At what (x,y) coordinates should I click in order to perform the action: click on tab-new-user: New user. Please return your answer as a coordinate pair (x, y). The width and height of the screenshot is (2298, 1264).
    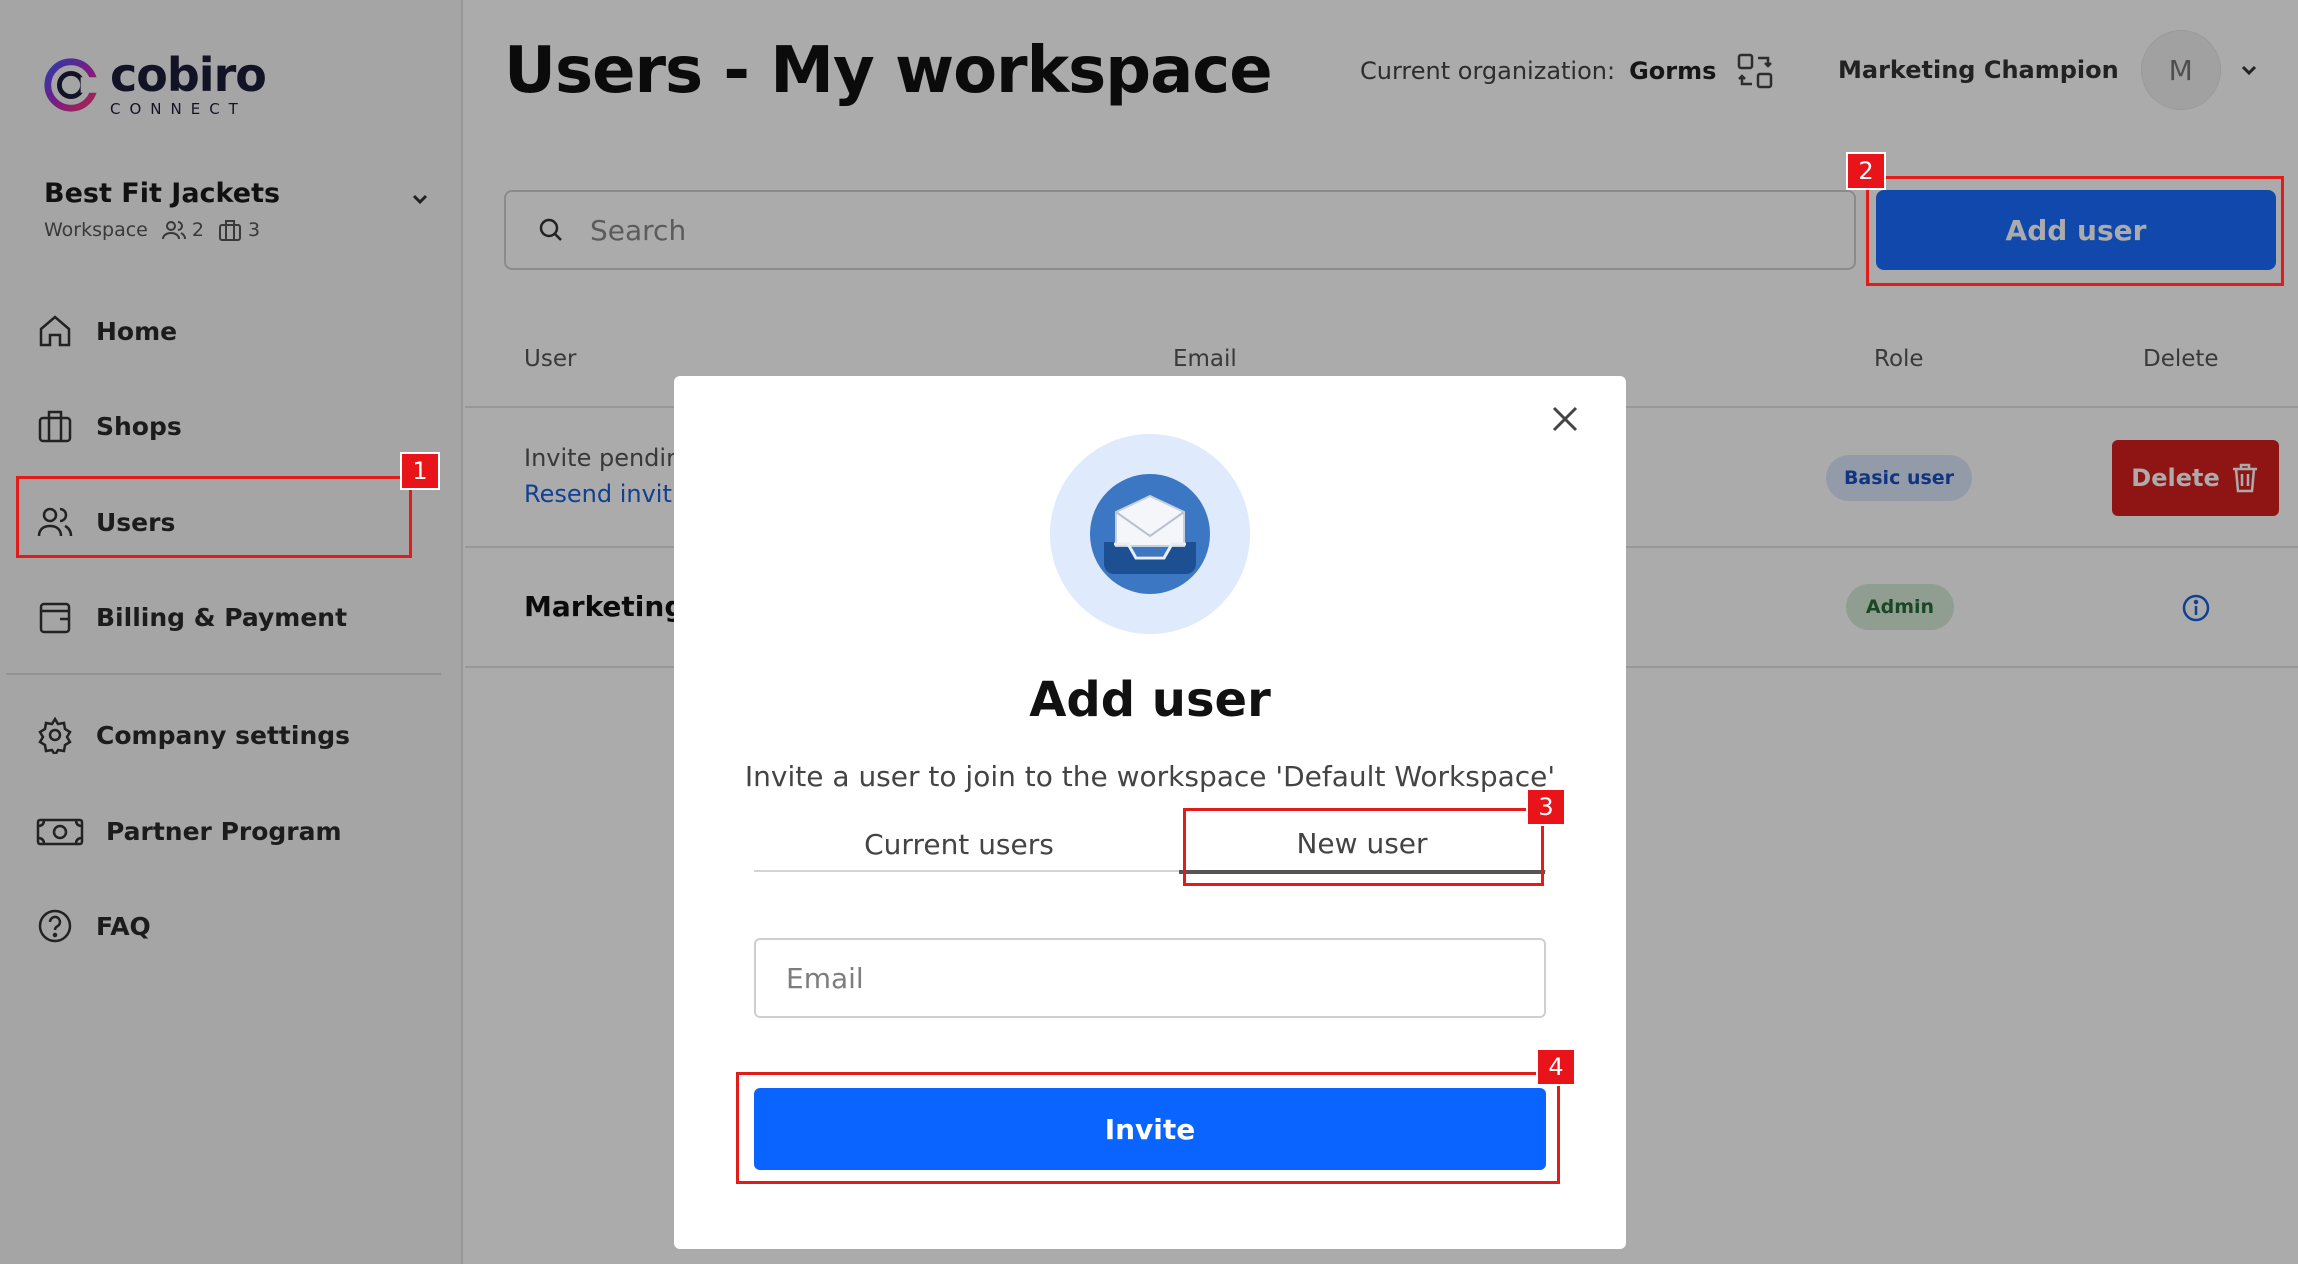
    Looking at the image, I should click on (1362, 845).